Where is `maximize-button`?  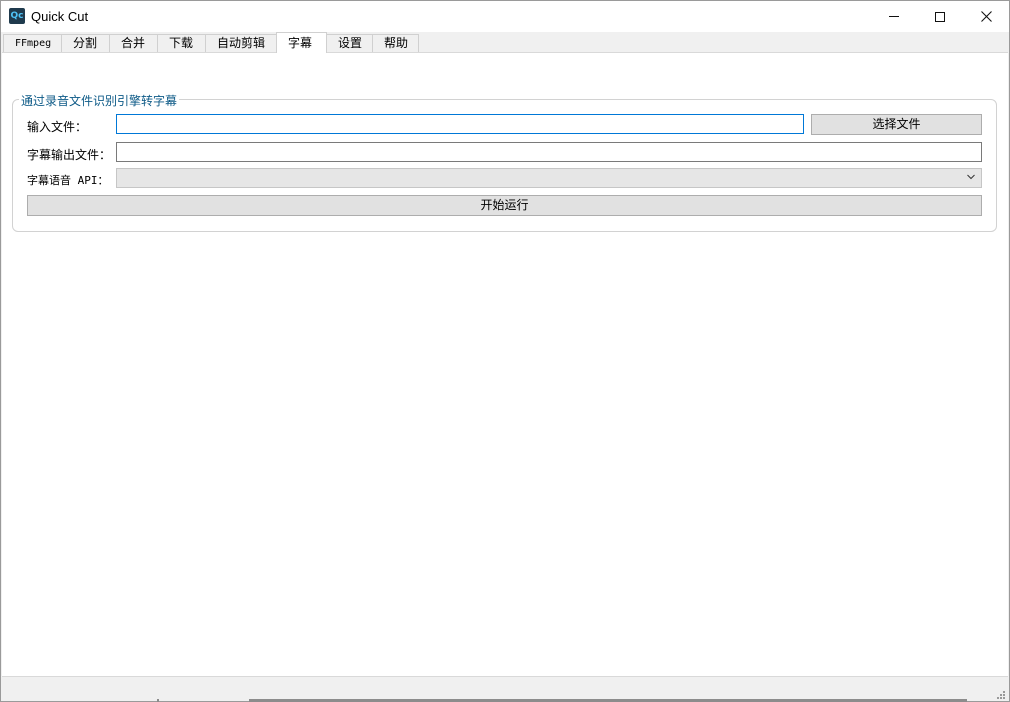 maximize-button is located at coordinates (940, 16).